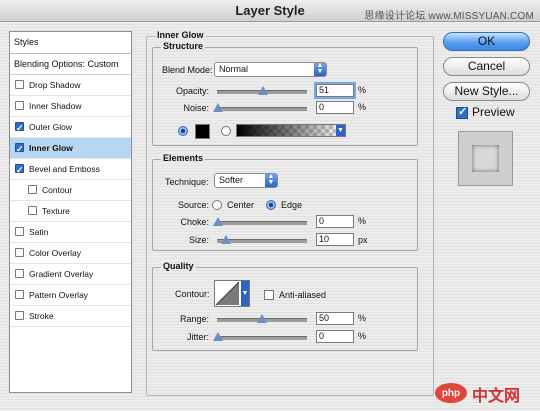 Image resolution: width=540 pixels, height=411 pixels. Describe the element at coordinates (335, 336) in the screenshot. I see `jitter-field: 0` at that location.